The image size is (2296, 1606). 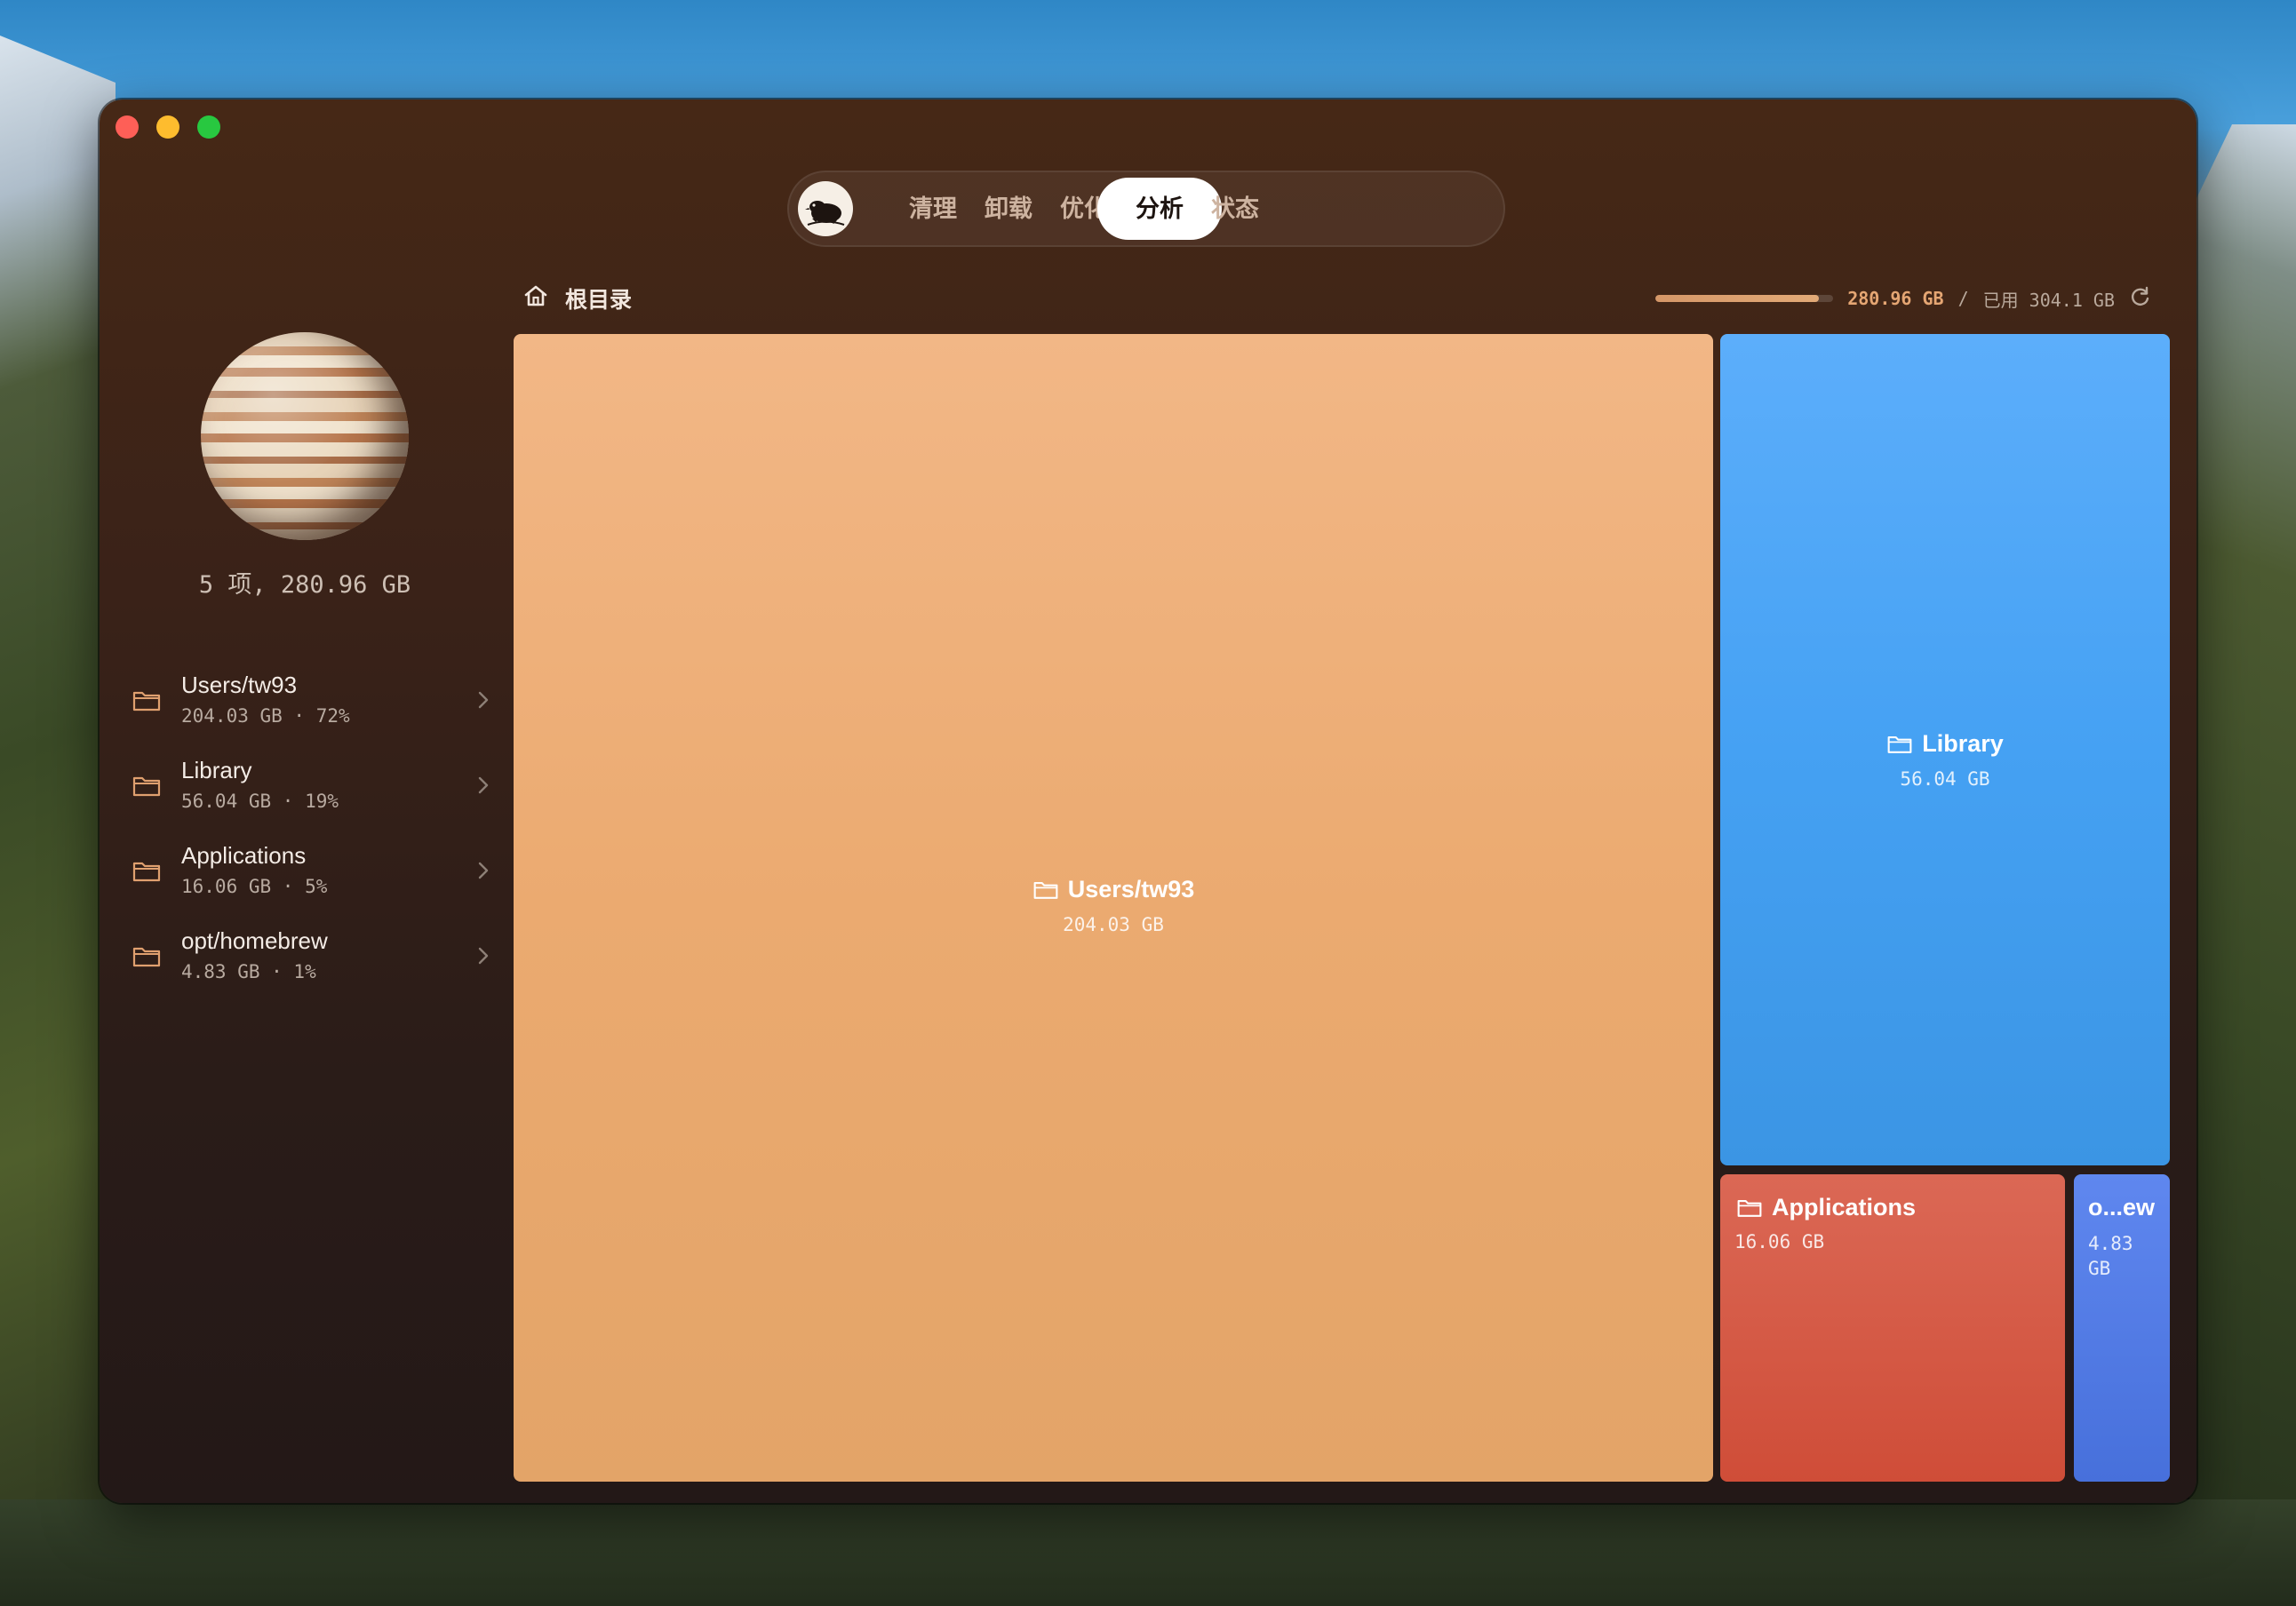 I want to click on treemap-tile-applications: Applications 16.06 GB, so click(x=1892, y=1328).